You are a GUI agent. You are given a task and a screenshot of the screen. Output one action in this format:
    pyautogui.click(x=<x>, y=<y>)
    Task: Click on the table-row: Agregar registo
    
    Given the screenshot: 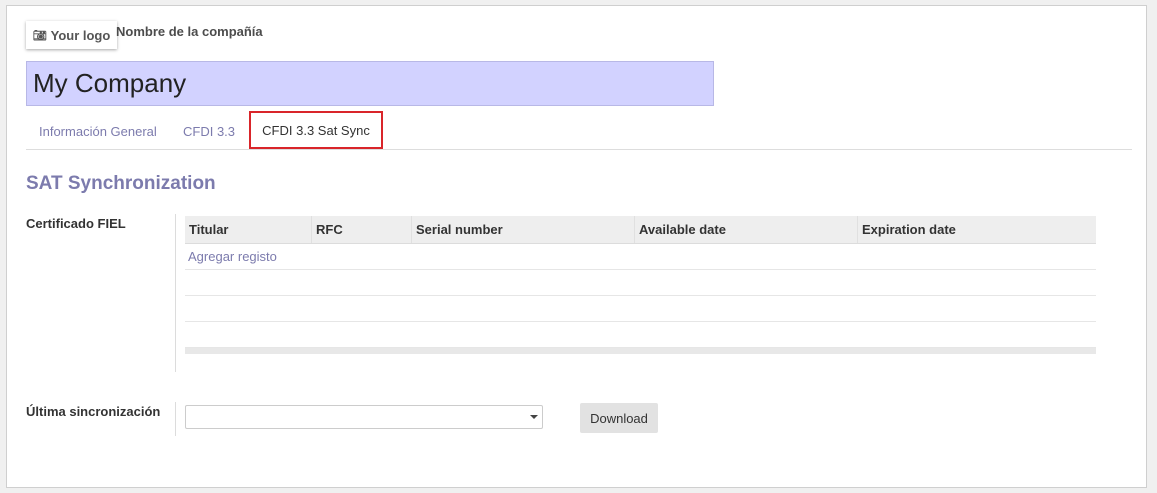 What is the action you would take?
    pyautogui.click(x=640, y=257)
    